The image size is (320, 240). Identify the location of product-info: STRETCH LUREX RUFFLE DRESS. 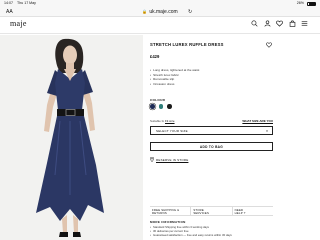
(213, 44).